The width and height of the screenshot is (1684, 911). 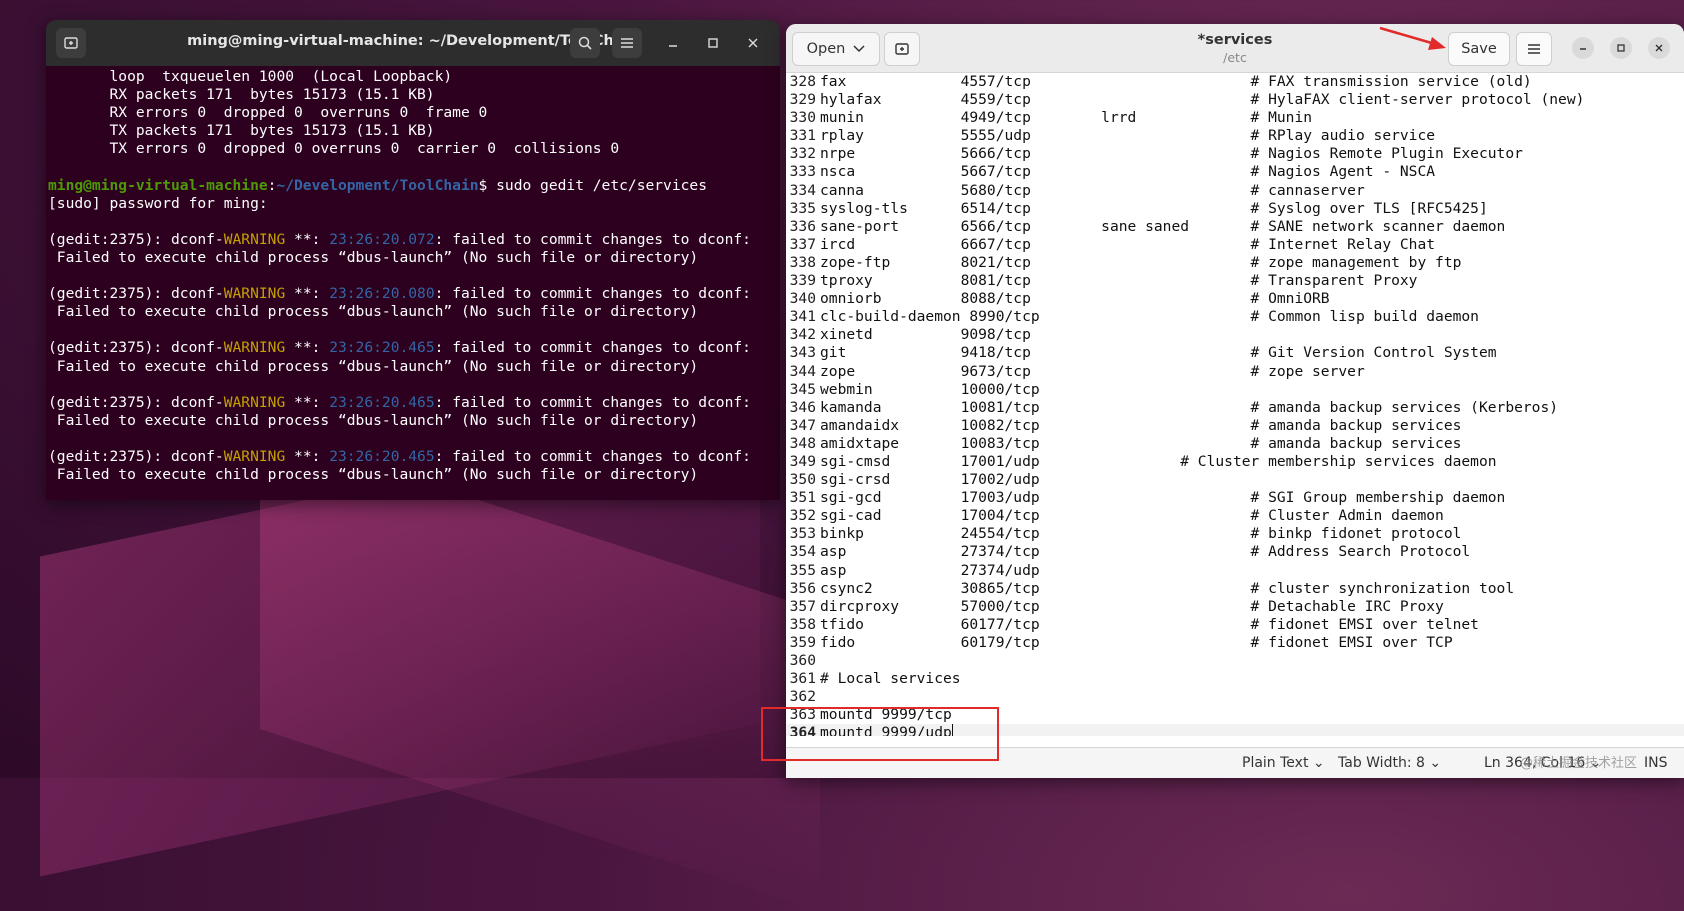 I want to click on editor-line: 360, so click(x=1235, y=661).